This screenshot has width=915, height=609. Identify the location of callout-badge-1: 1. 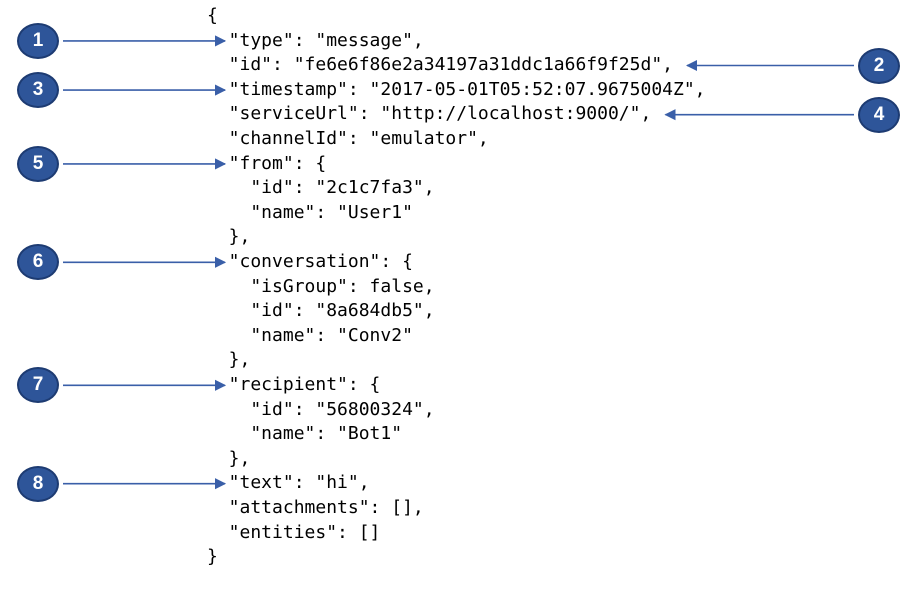
(38, 40).